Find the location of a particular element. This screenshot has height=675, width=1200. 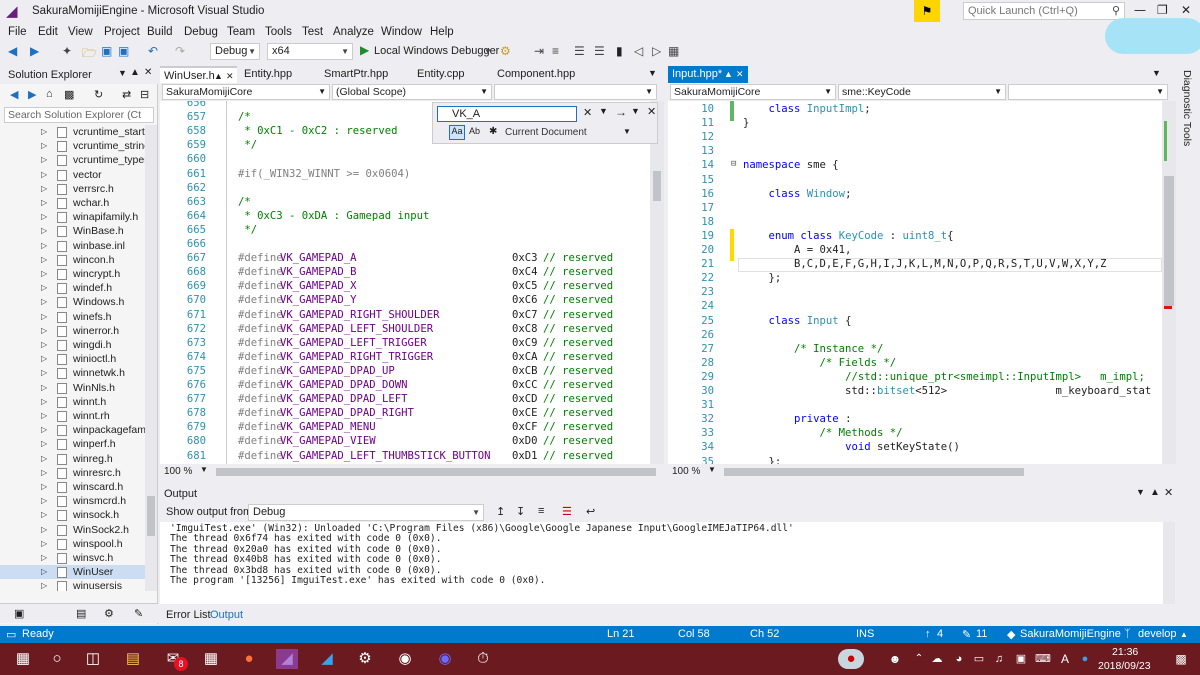

keyboard-icon: ⌨ is located at coordinates (1043, 659).